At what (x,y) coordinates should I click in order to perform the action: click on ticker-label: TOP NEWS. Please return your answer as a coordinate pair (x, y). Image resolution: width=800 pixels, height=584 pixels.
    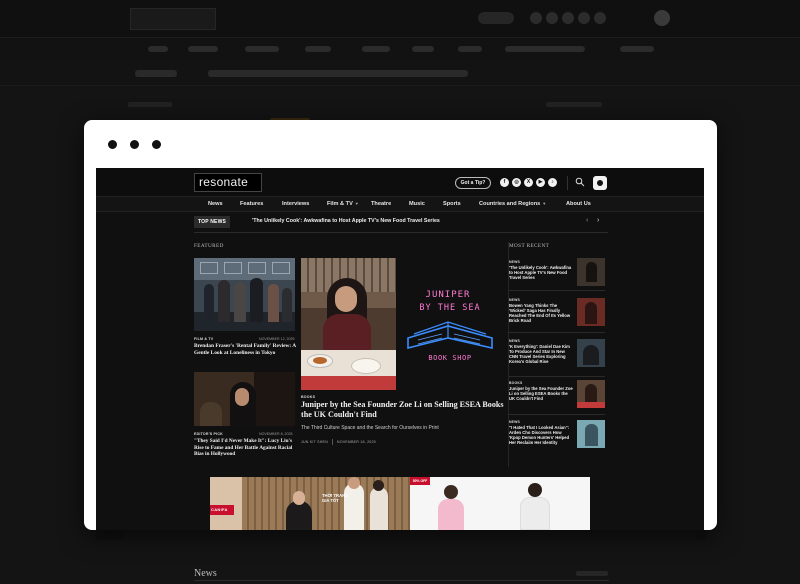
    Looking at the image, I should click on (212, 222).